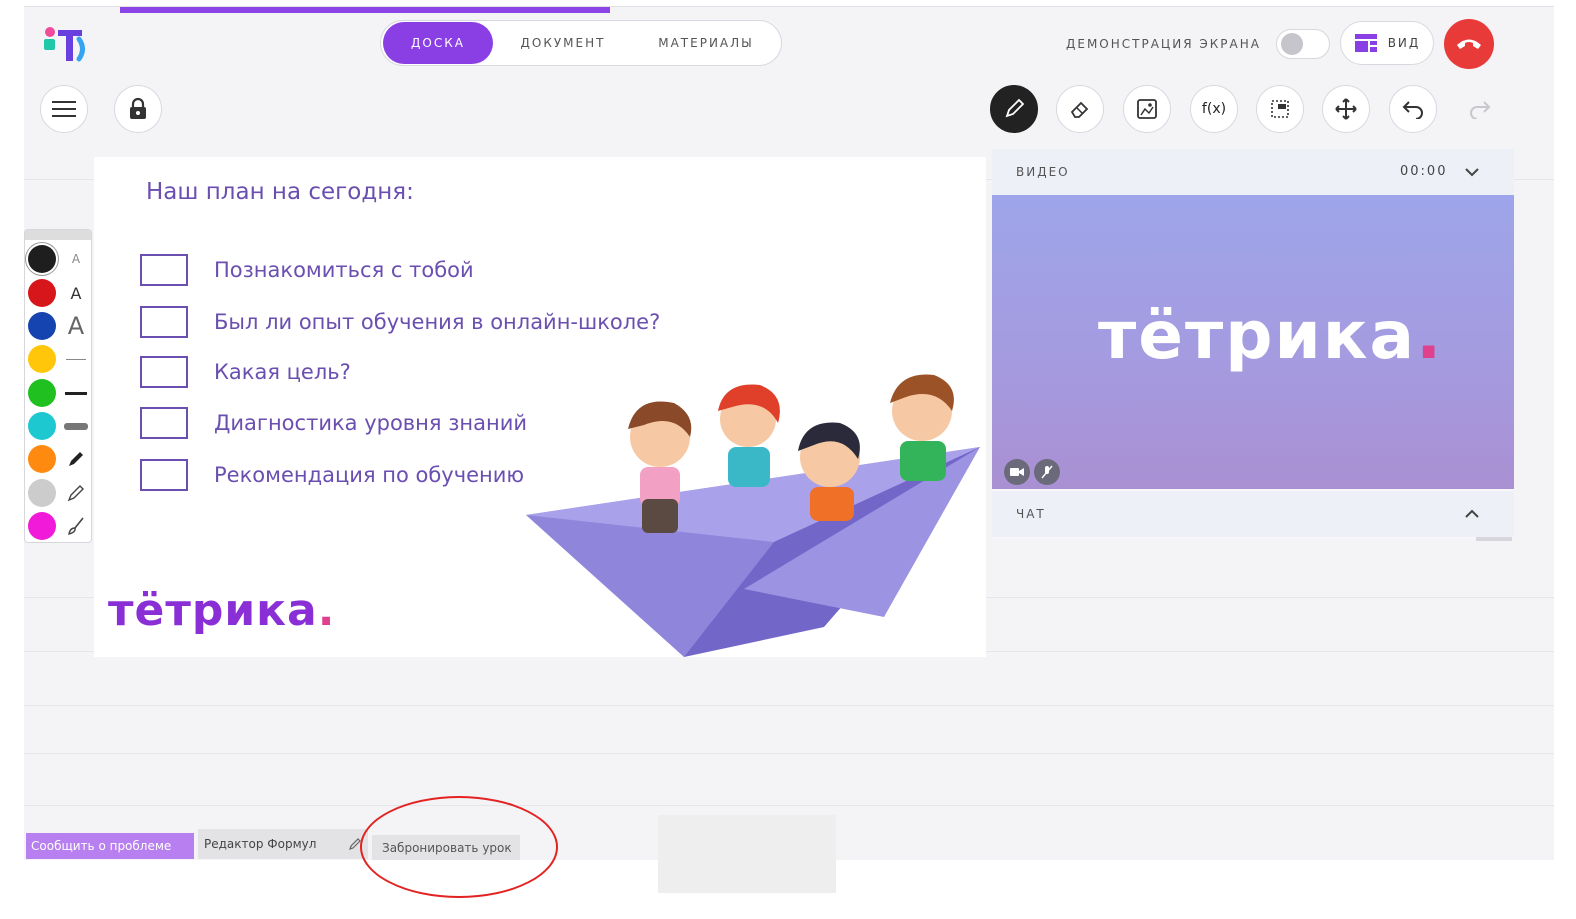 Image resolution: width=1576 pixels, height=919 pixels. I want to click on plan-item: Какая цель?, so click(245, 372).